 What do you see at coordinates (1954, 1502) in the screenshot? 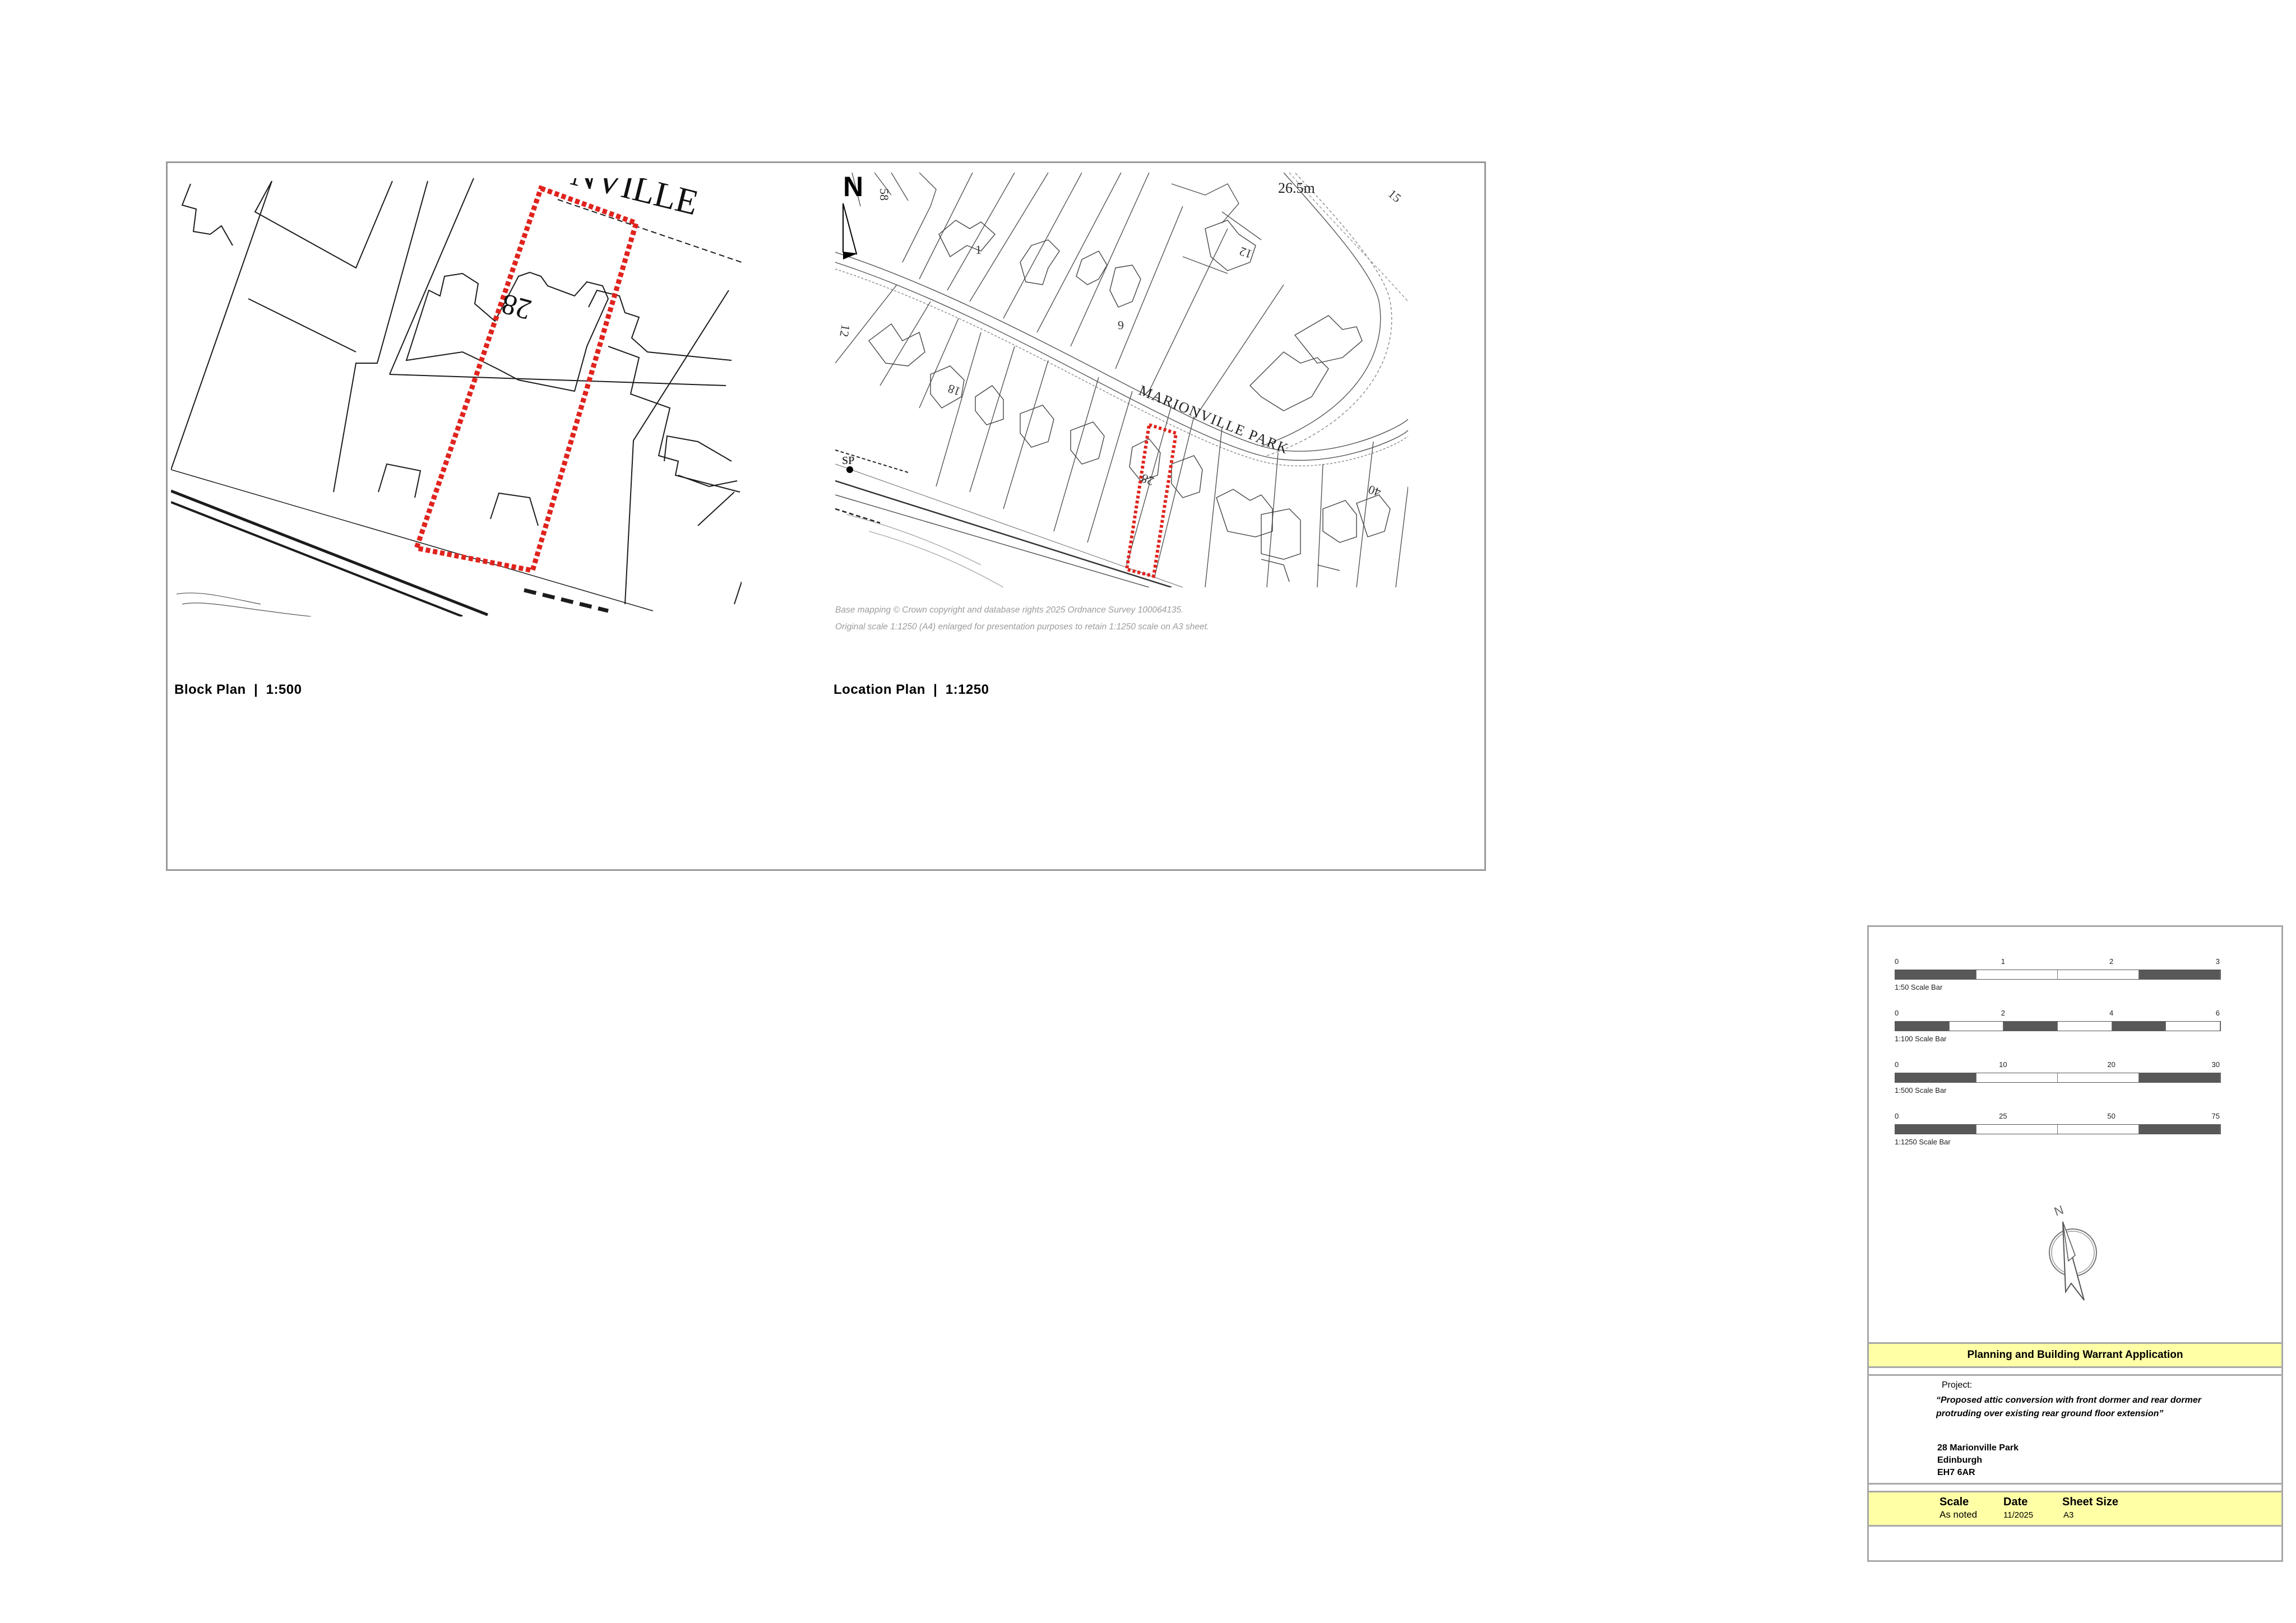
I see `scale-label: Scale` at bounding box center [1954, 1502].